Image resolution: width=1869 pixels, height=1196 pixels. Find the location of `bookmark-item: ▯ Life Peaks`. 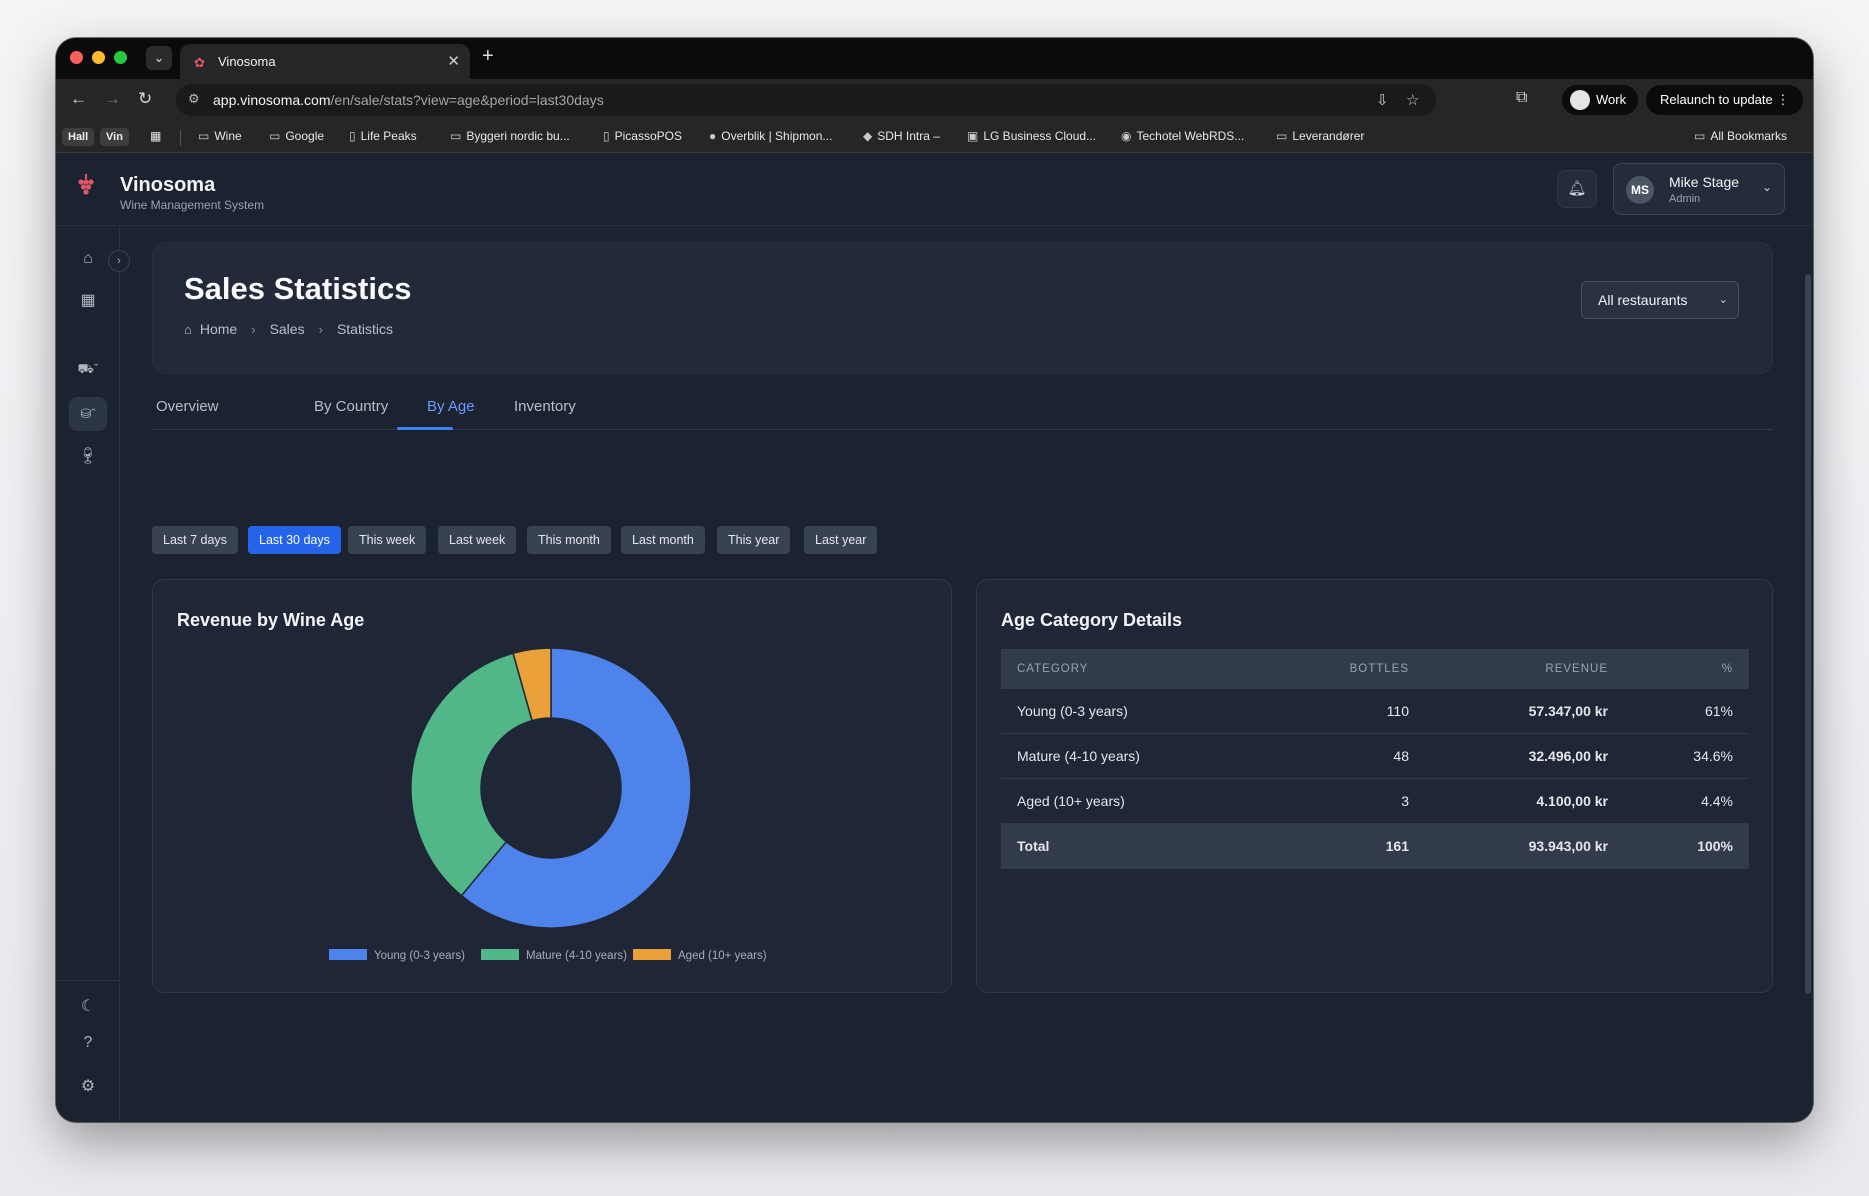

bookmark-item: ▯ Life Peaks is located at coordinates (383, 136).